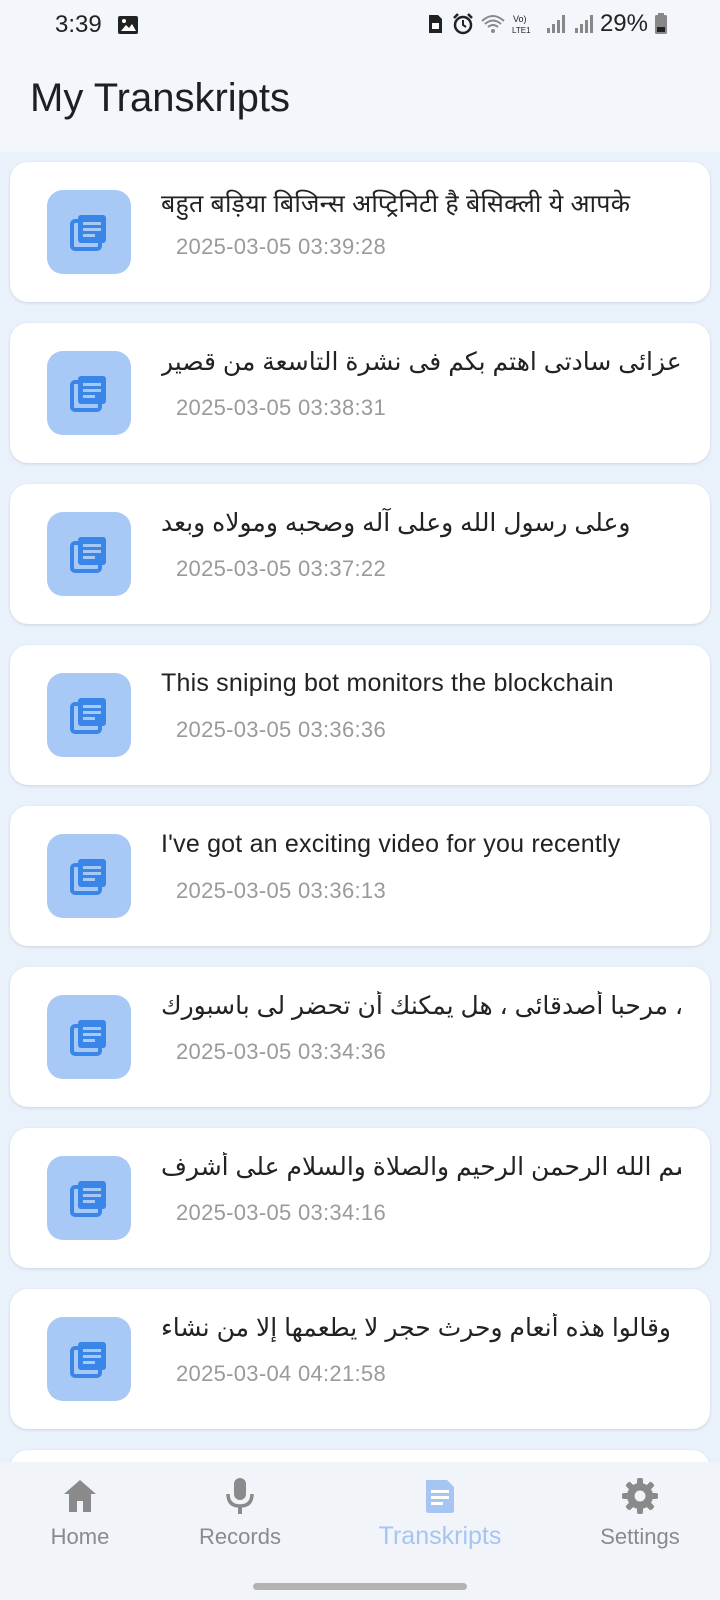 Image resolution: width=720 pixels, height=1600 pixels. What do you see at coordinates (160, 98) in the screenshot?
I see `page-title: My Transkripts` at bounding box center [160, 98].